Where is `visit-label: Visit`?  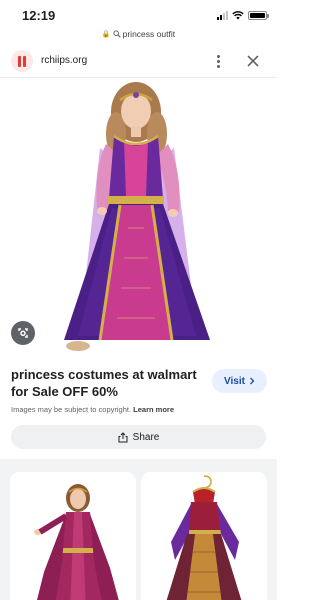
visit-label: Visit is located at coordinates (234, 381).